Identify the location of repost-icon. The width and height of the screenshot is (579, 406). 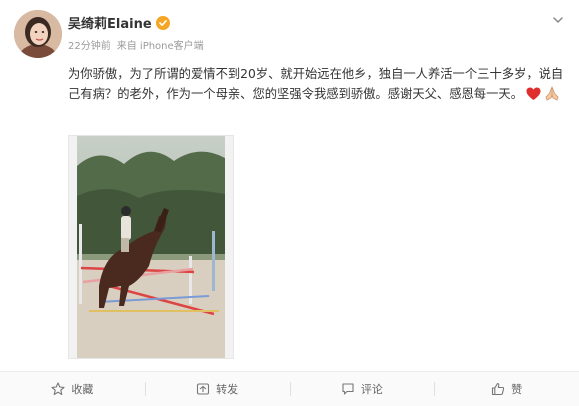
(203, 389).